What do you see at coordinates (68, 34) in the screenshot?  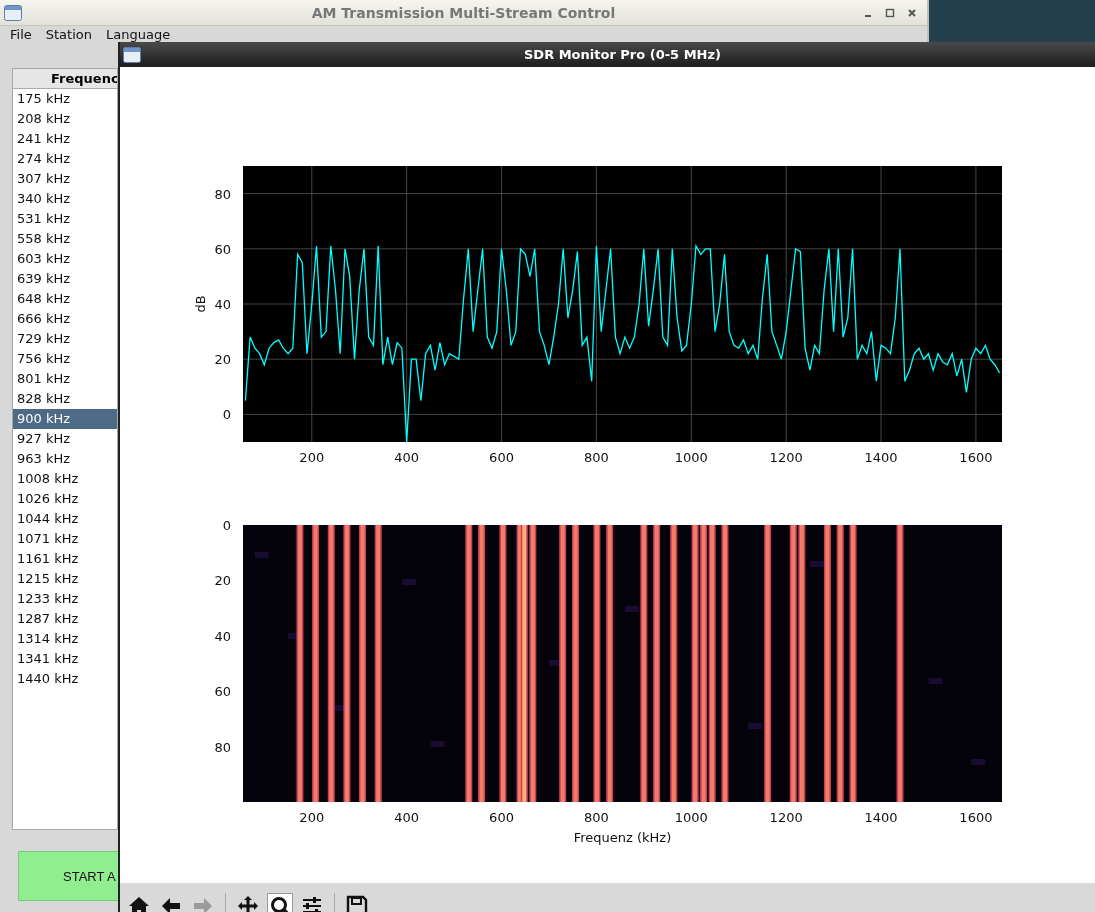 I see `menu-item: Station` at bounding box center [68, 34].